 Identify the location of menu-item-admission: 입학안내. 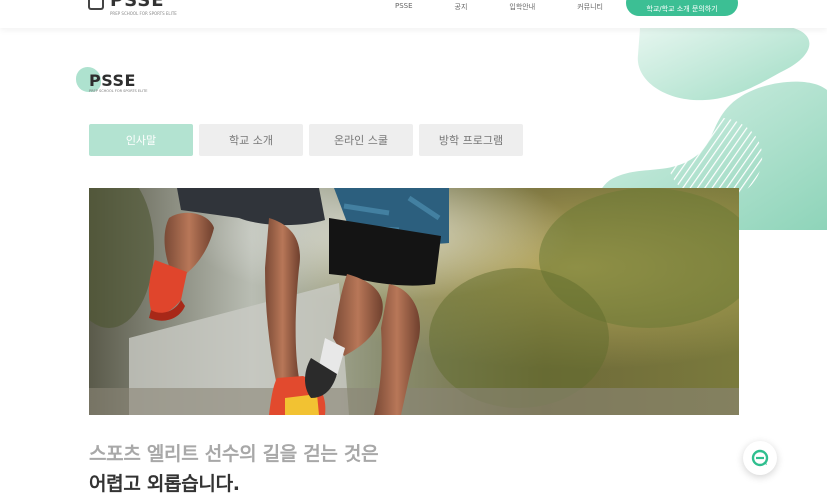
(522, 7).